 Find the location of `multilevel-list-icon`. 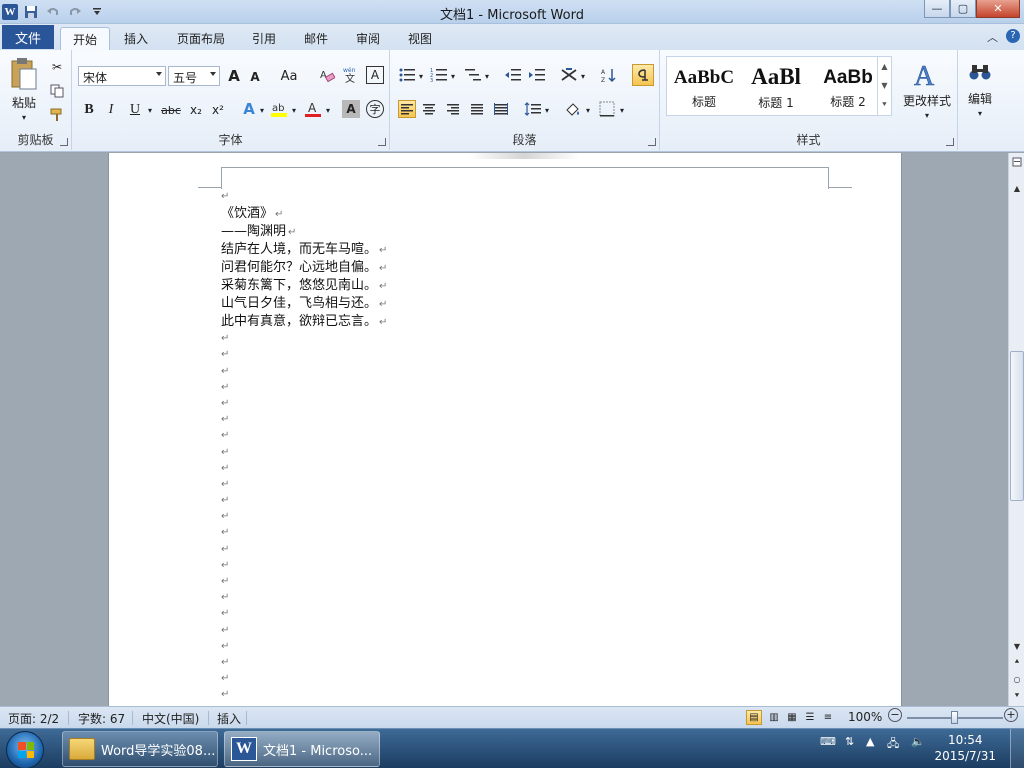

multilevel-list-icon is located at coordinates (473, 75).